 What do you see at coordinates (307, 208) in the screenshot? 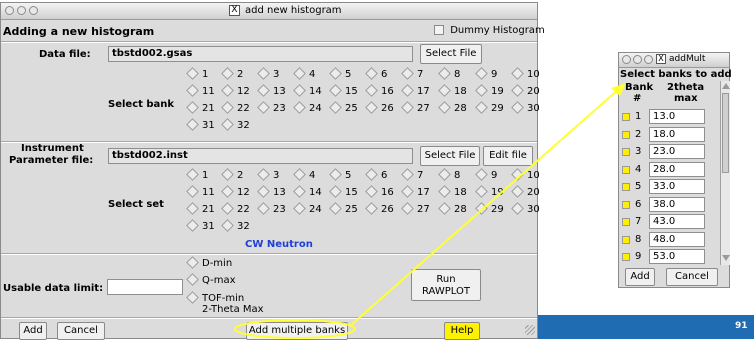
I see `set-radio-24: 24` at bounding box center [307, 208].